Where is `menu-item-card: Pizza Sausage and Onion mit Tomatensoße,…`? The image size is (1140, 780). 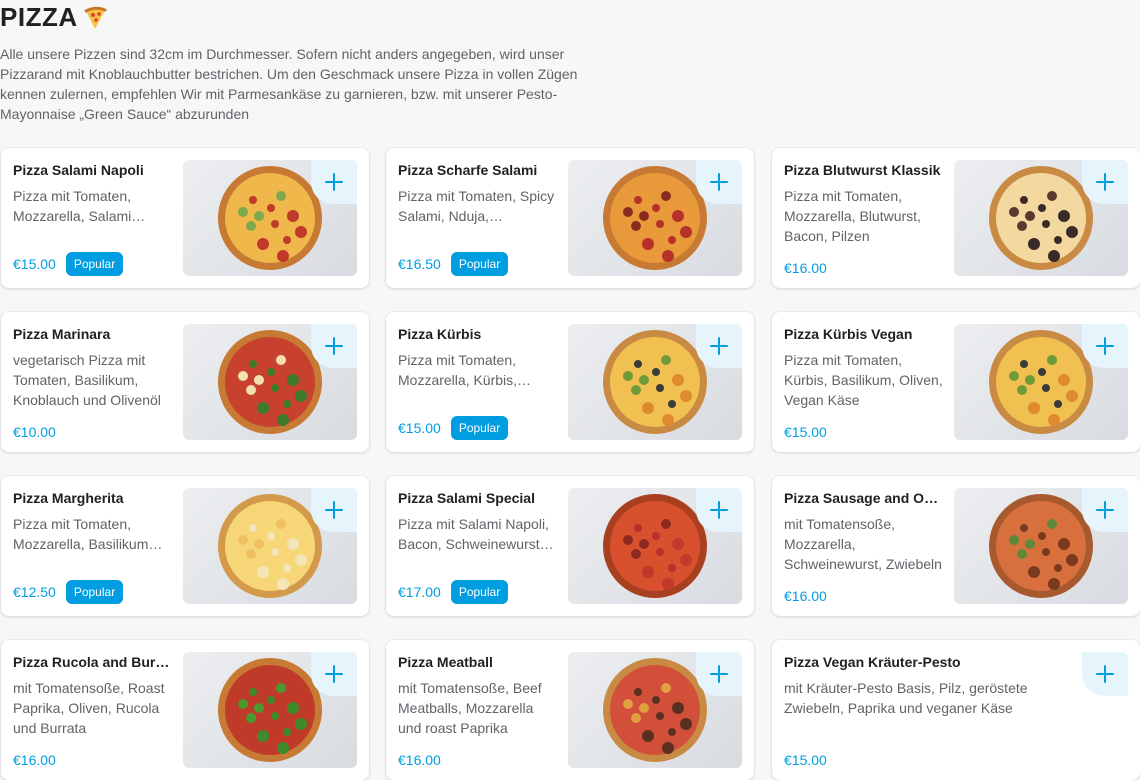 menu-item-card: Pizza Sausage and Onion mit Tomatensoße,… is located at coordinates (956, 546).